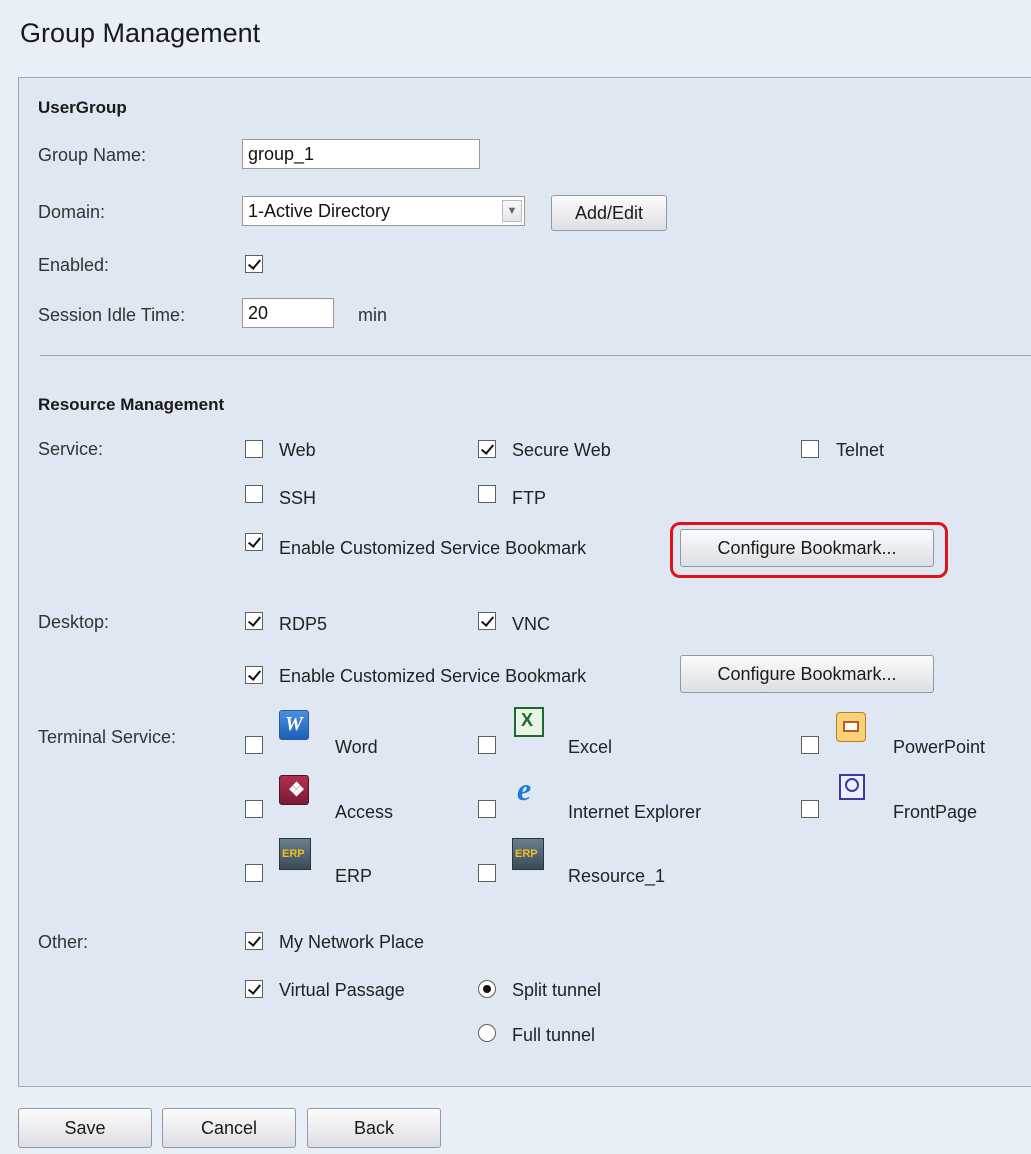  I want to click on internet-explorer-icon: e, so click(524, 789).